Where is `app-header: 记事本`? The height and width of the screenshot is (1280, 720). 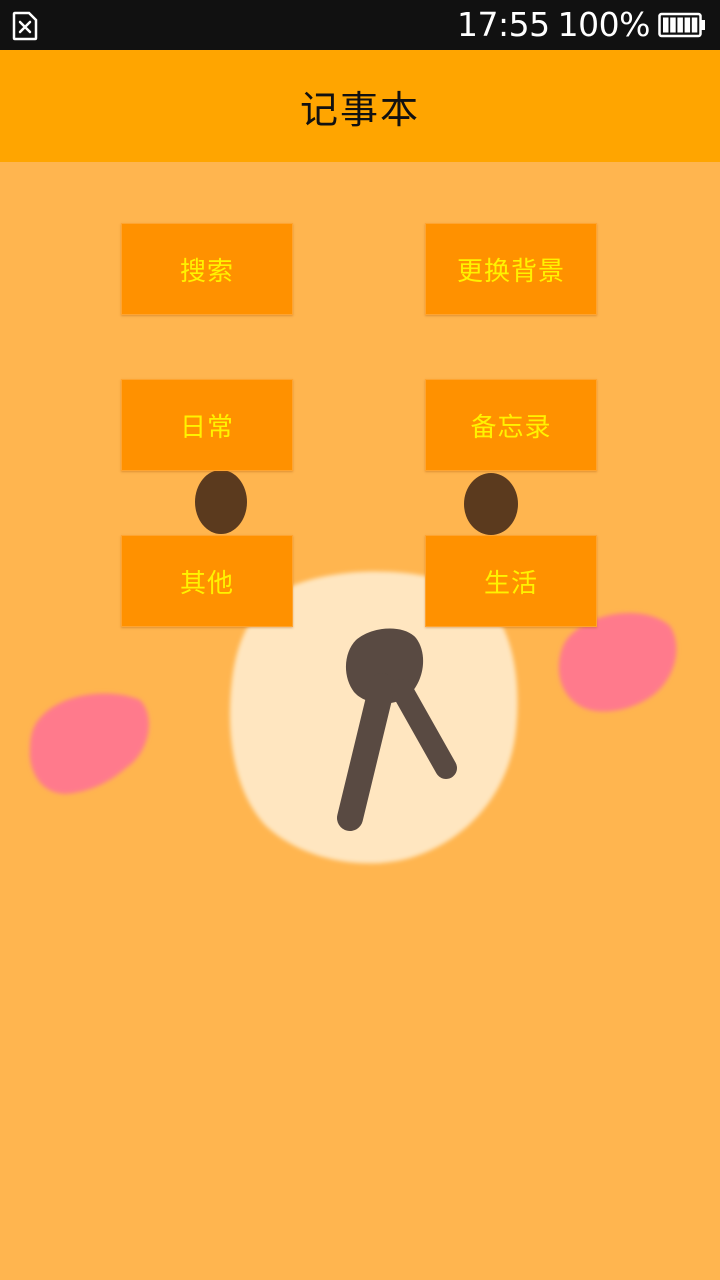
app-header: 记事本 is located at coordinates (360, 106).